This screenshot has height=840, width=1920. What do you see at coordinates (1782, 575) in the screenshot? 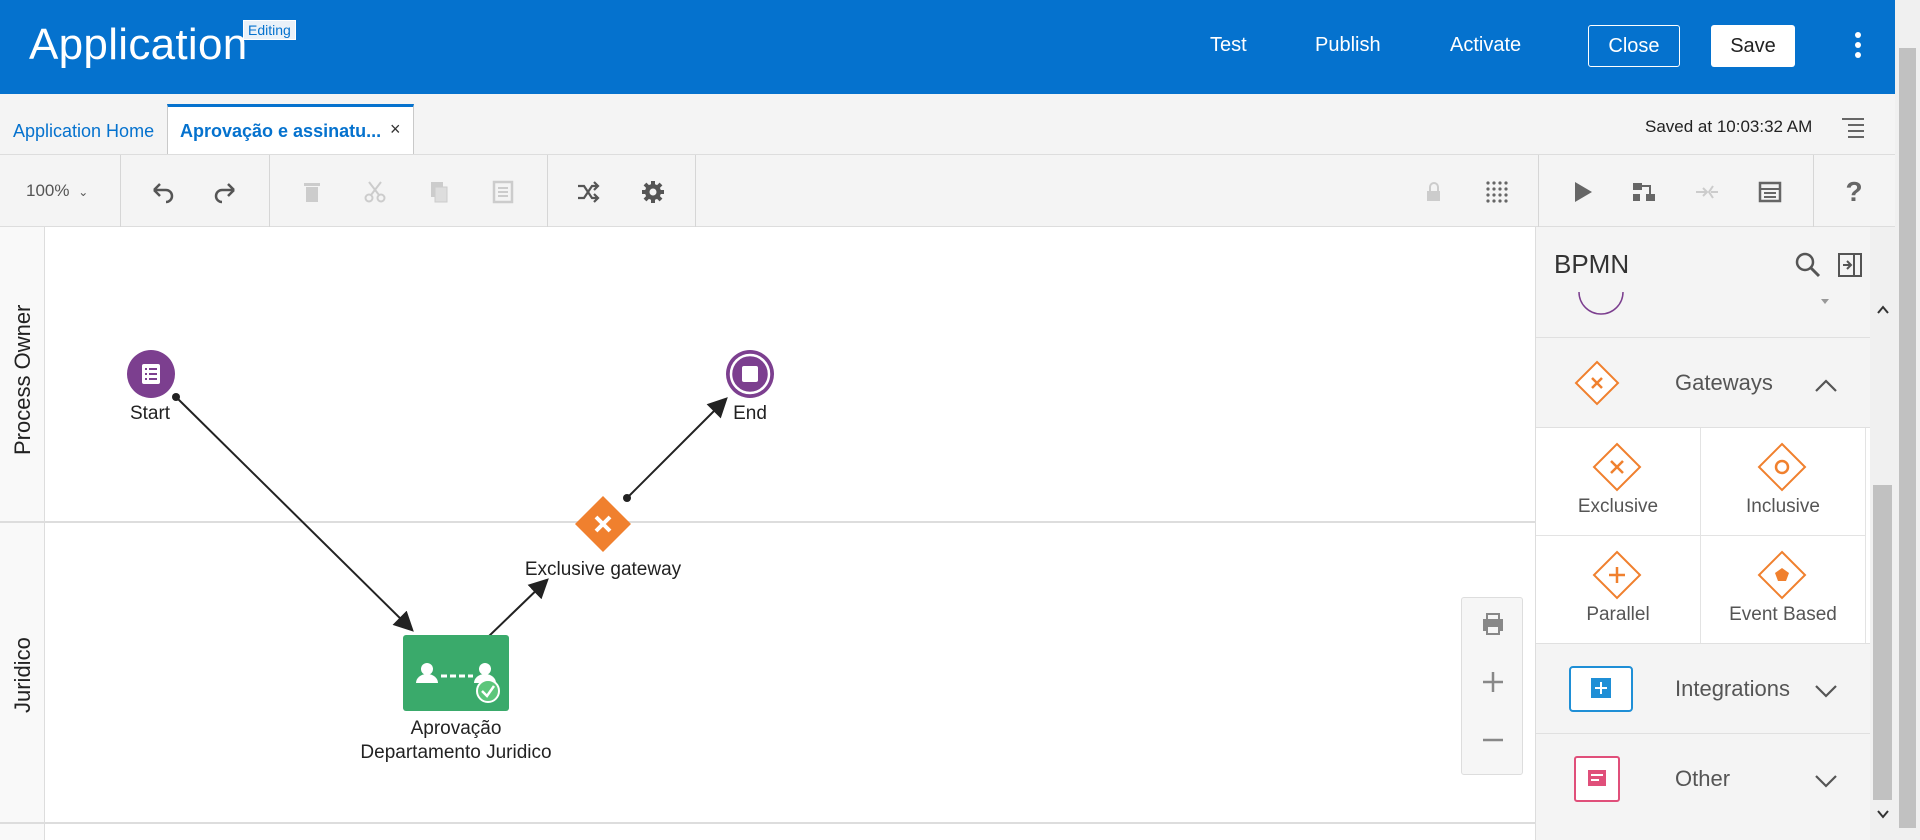
I see `event-based-gateway-icon` at bounding box center [1782, 575].